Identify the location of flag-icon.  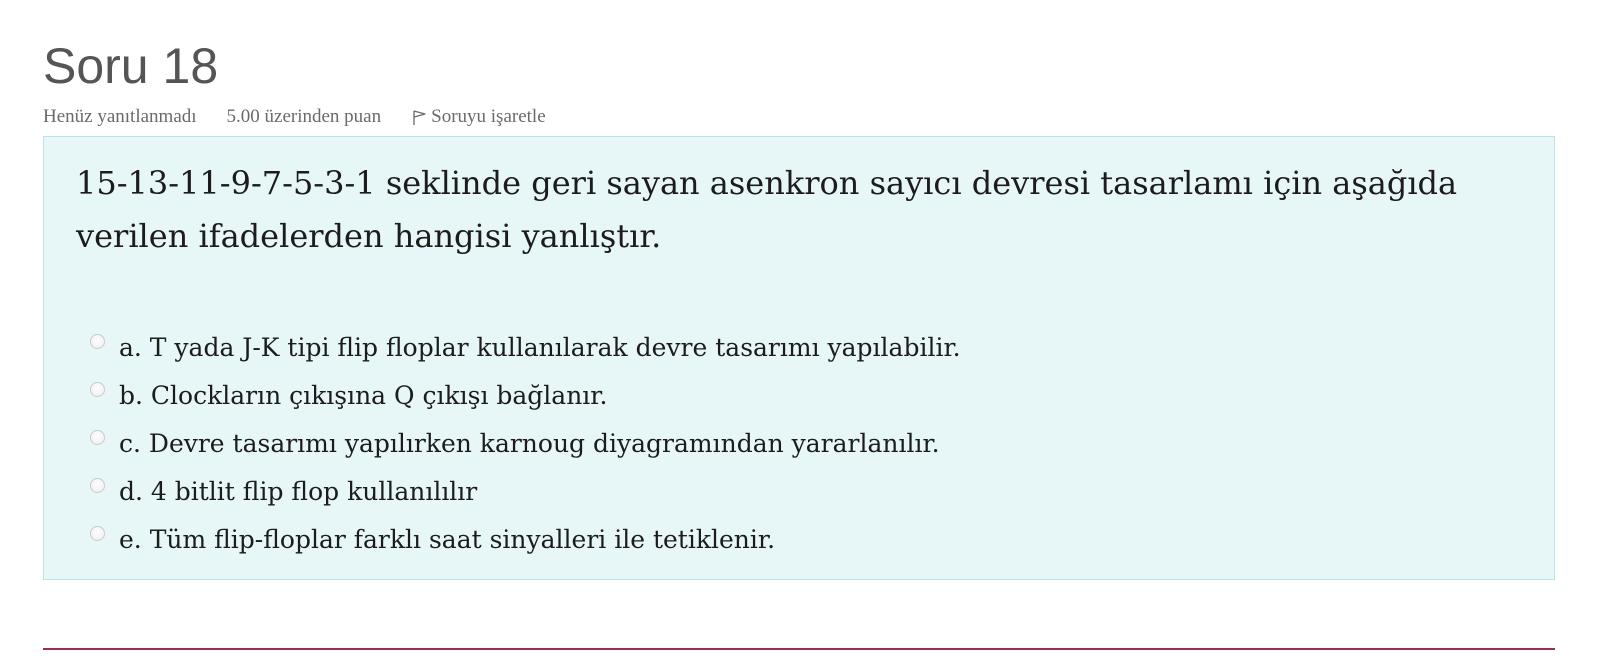
(419, 117).